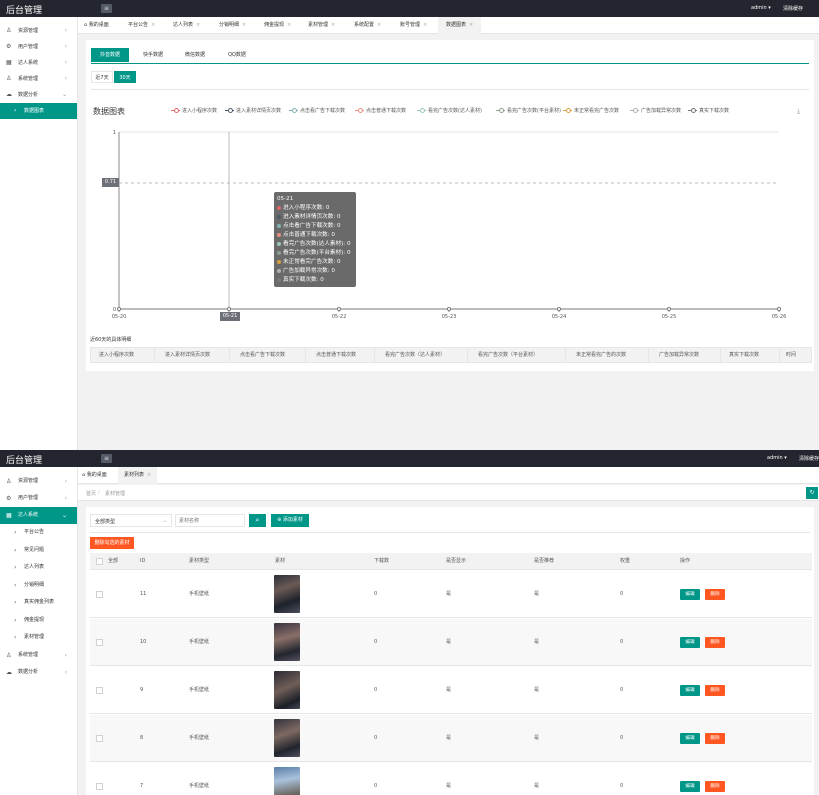 The image size is (819, 795). I want to click on cell-id: 7, so click(142, 786).